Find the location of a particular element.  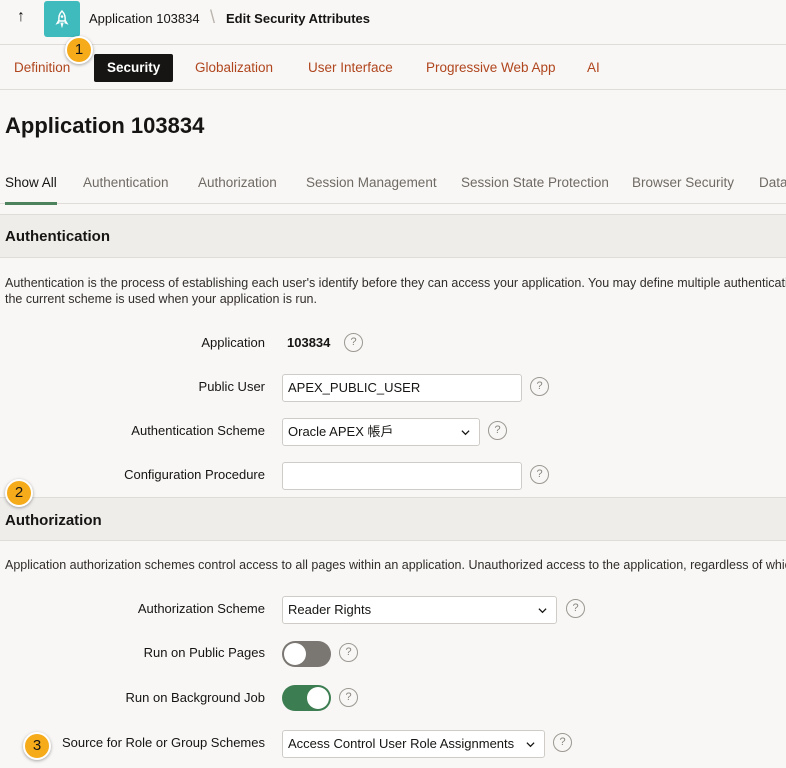

run-on-background-job-label: Run on Background Job is located at coordinates (195, 697).